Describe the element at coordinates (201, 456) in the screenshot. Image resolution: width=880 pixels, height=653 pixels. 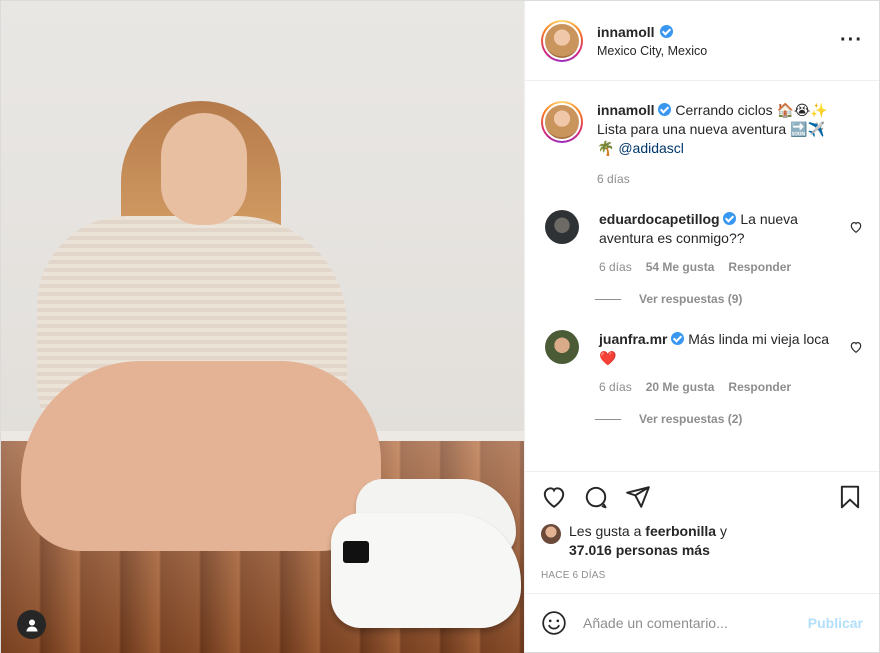
I see `photo-legs` at that location.